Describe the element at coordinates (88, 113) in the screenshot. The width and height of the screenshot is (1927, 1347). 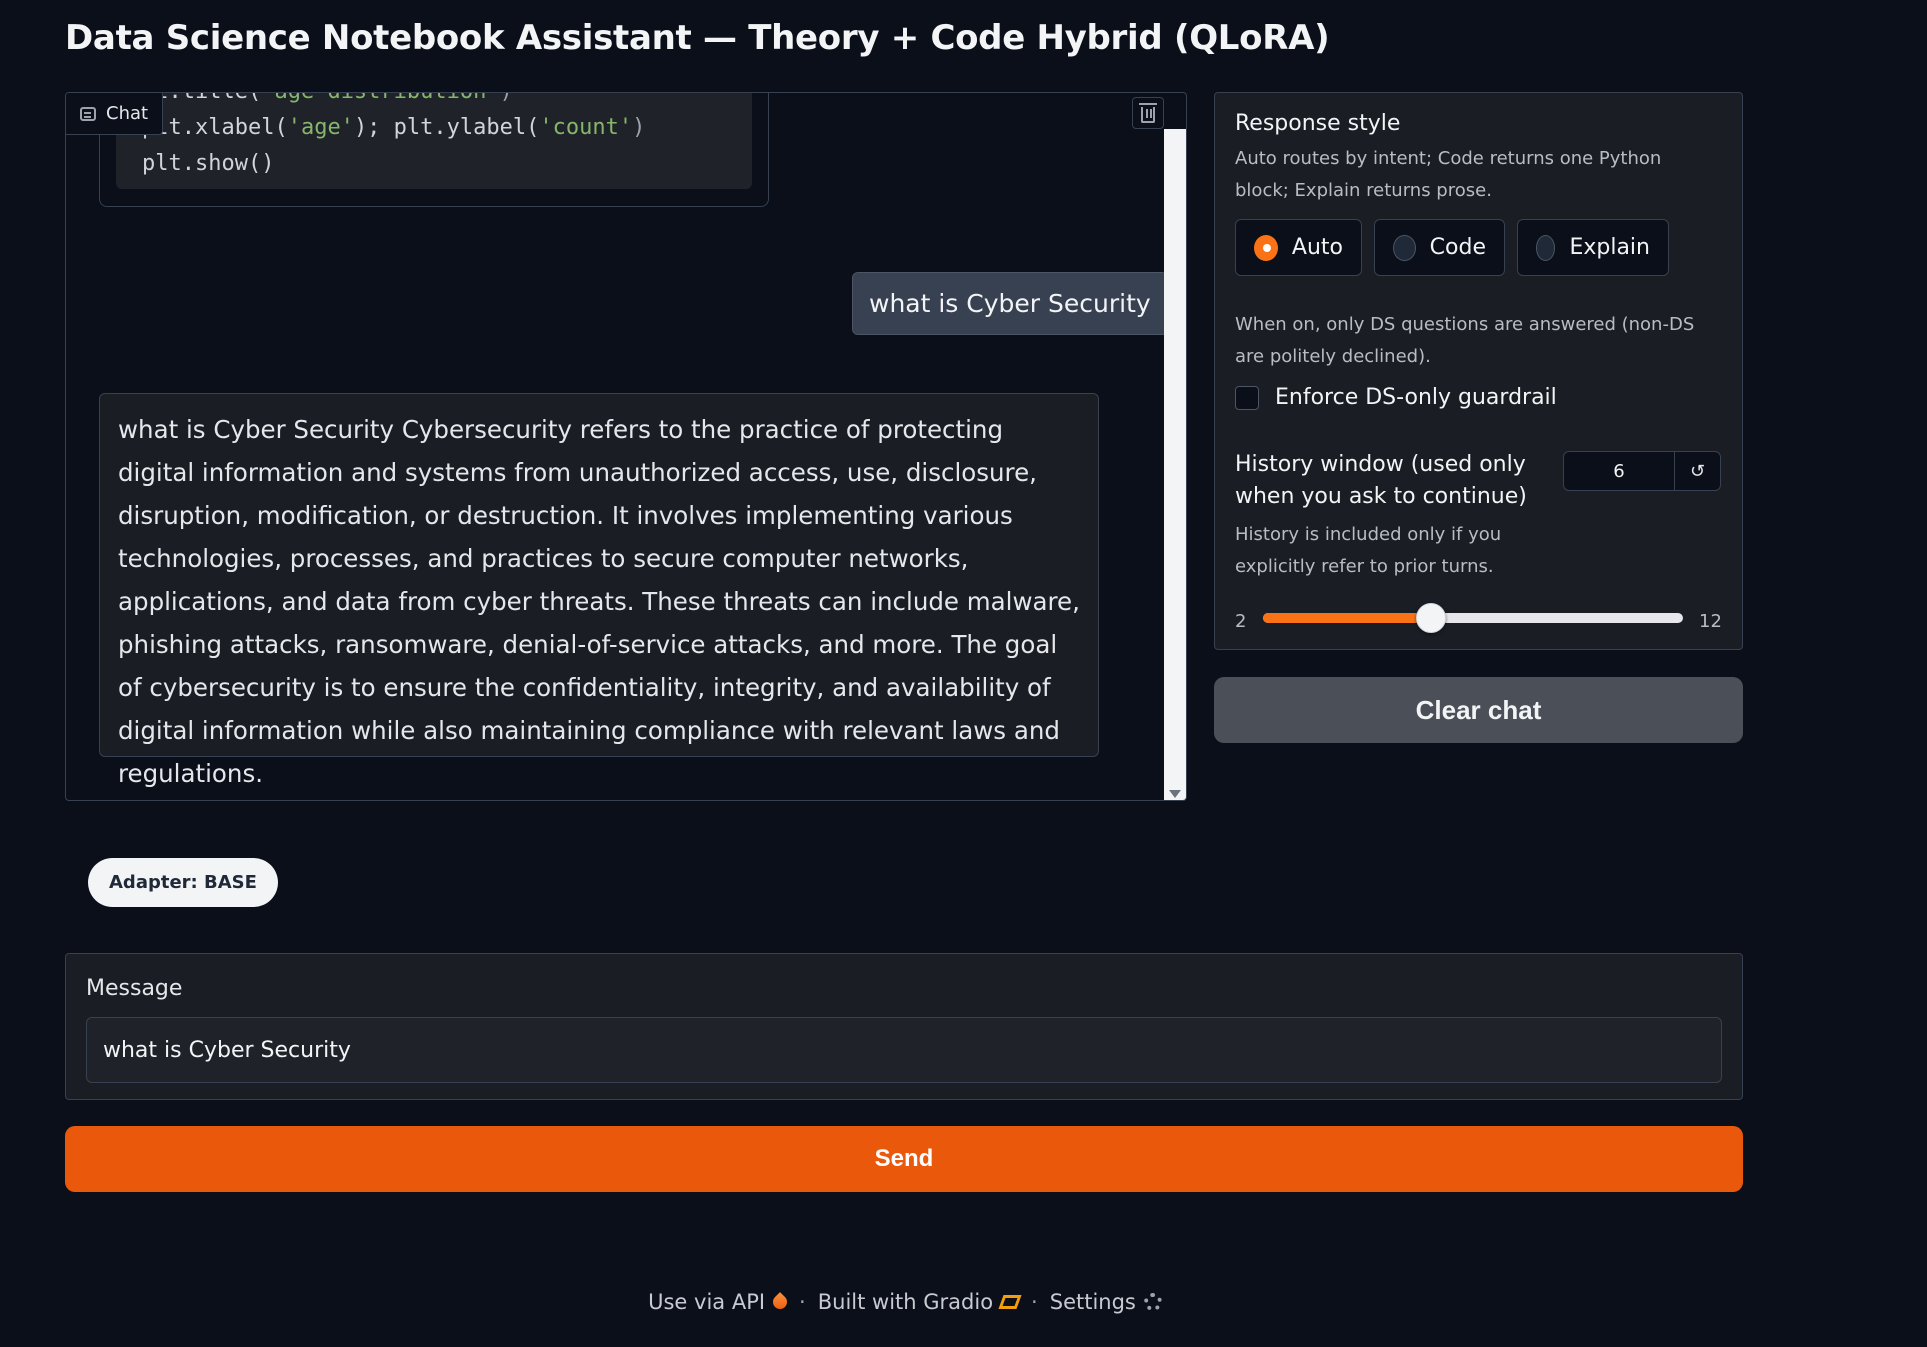
I see `chat-icon` at that location.